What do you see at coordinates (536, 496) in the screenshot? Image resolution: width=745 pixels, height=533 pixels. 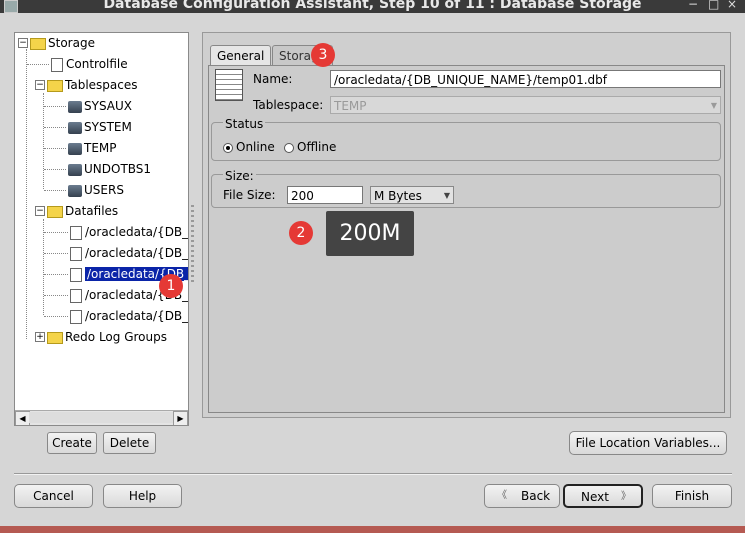 I see `back-label: Back` at bounding box center [536, 496].